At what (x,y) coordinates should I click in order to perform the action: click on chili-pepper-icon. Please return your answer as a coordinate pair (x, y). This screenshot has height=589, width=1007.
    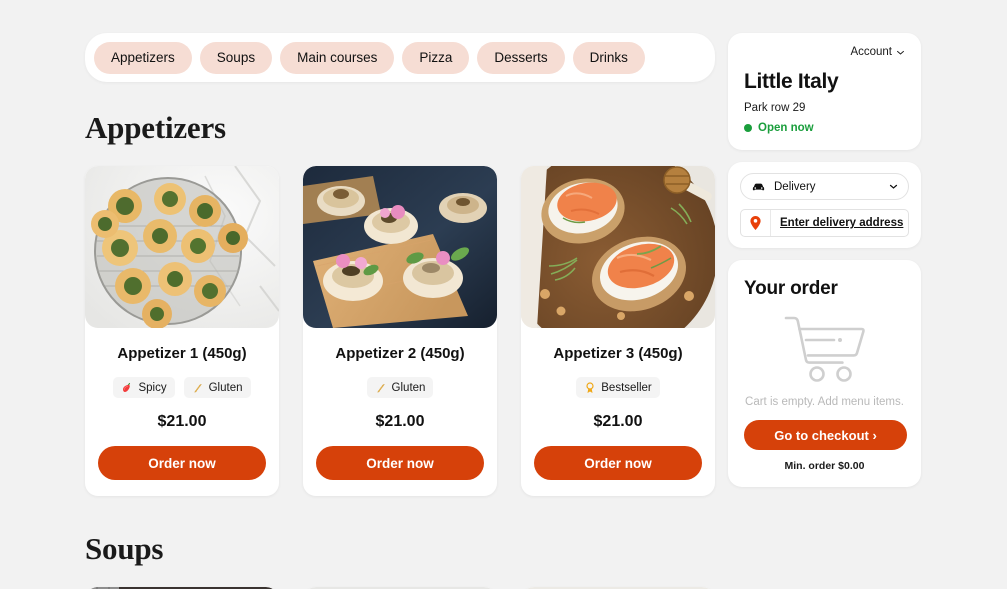
    Looking at the image, I should click on (127, 387).